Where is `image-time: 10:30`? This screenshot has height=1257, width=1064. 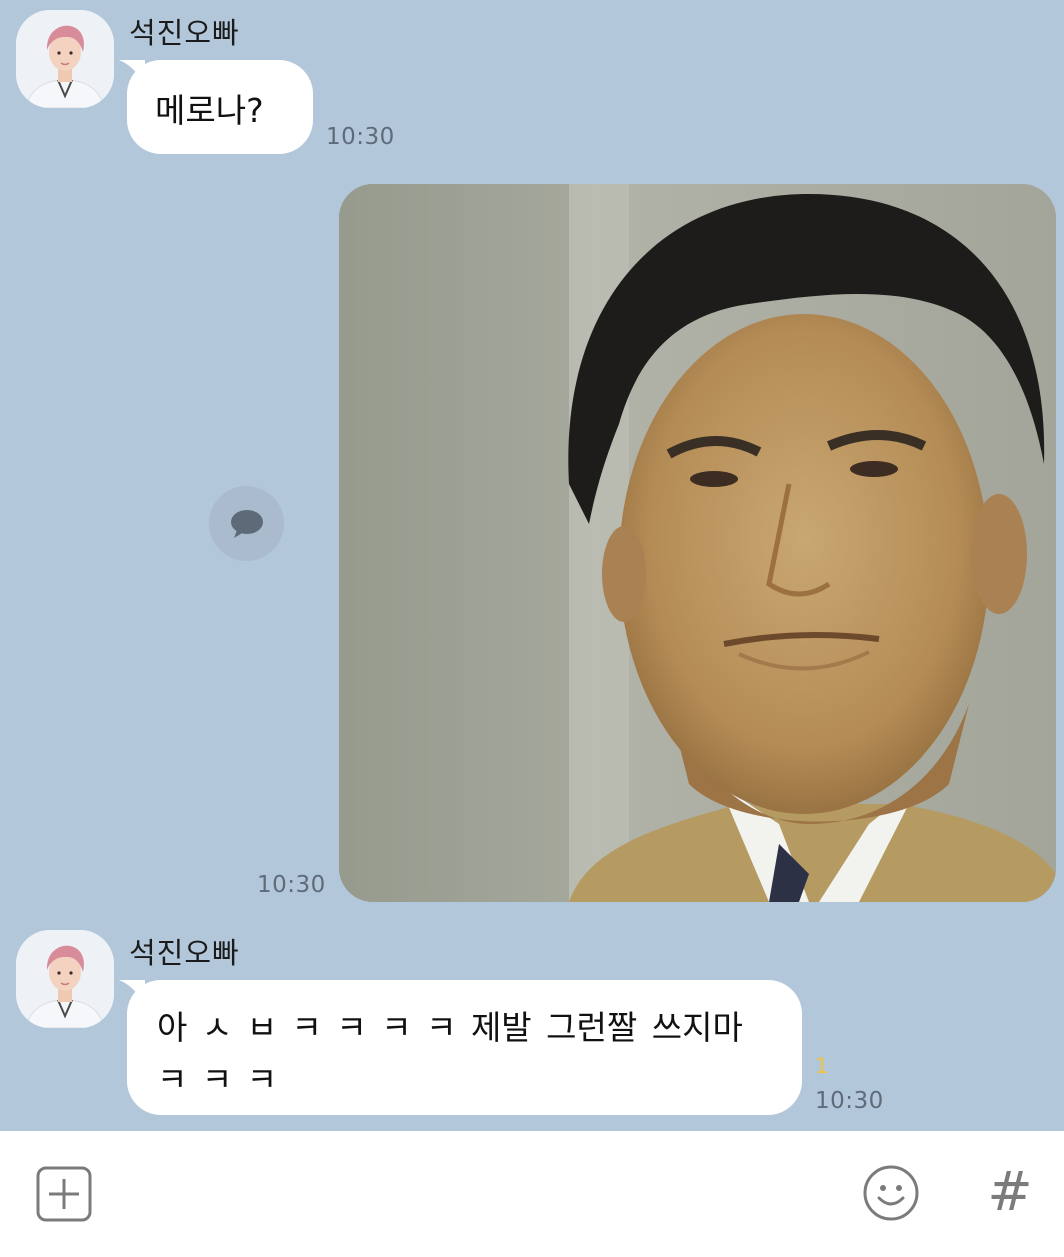
image-time: 10:30 is located at coordinates (291, 885).